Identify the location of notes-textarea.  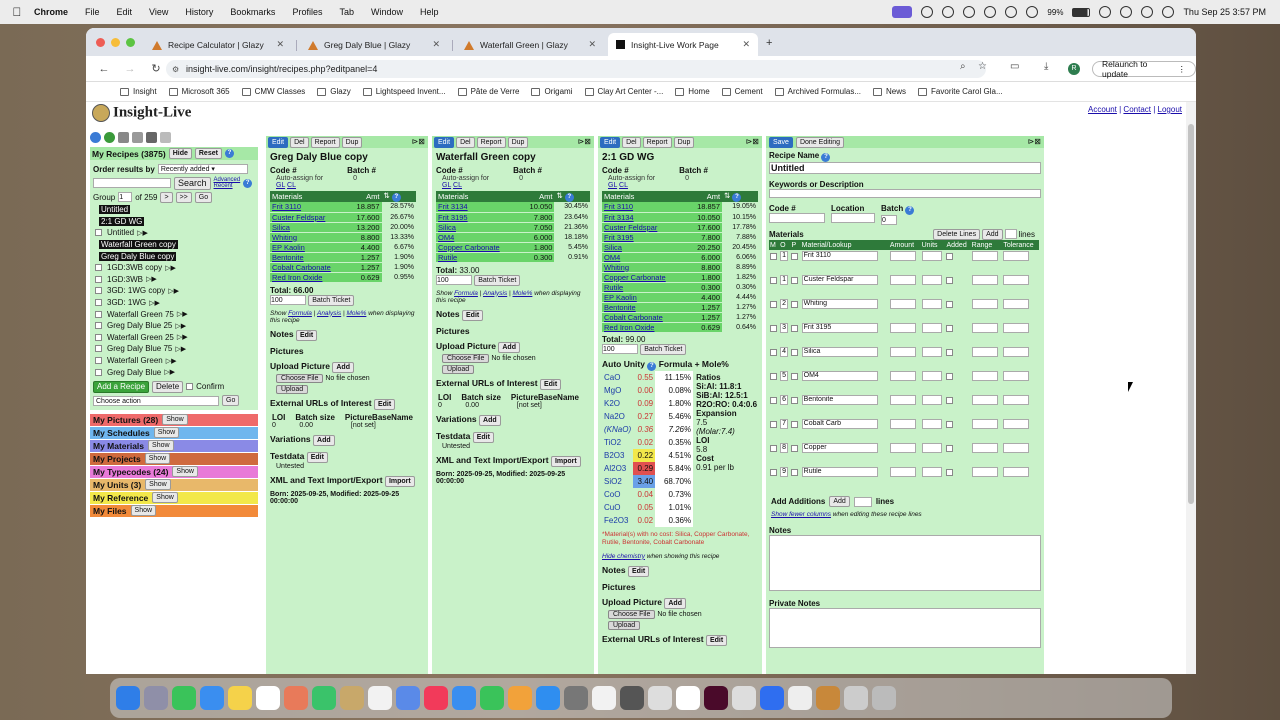
(905, 563).